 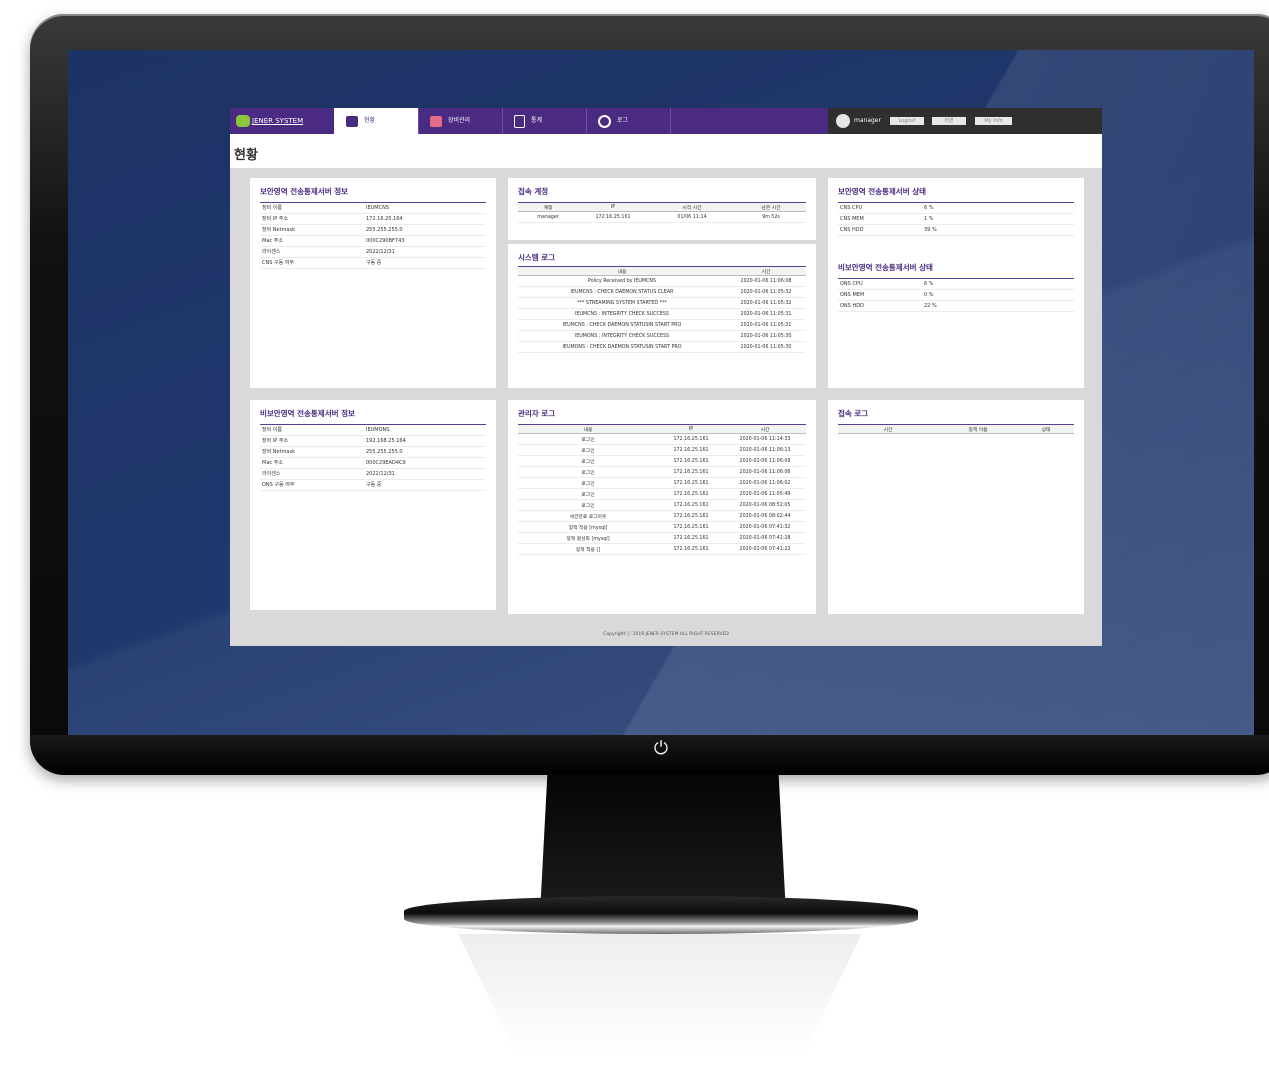 What do you see at coordinates (771, 207) in the screenshot?
I see `col-header: 남은 시간` at bounding box center [771, 207].